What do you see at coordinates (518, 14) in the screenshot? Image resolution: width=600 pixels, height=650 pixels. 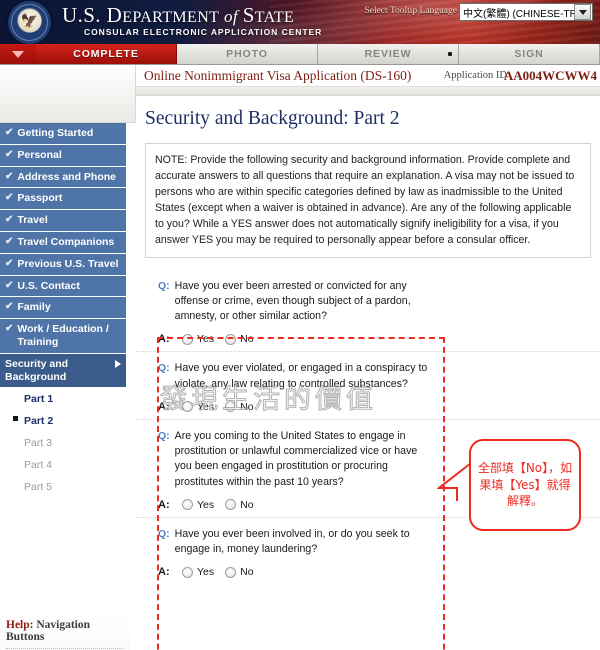 I see `tooltip-language-value: 中文(繁體) (CHINESE-TRADITI` at bounding box center [518, 14].